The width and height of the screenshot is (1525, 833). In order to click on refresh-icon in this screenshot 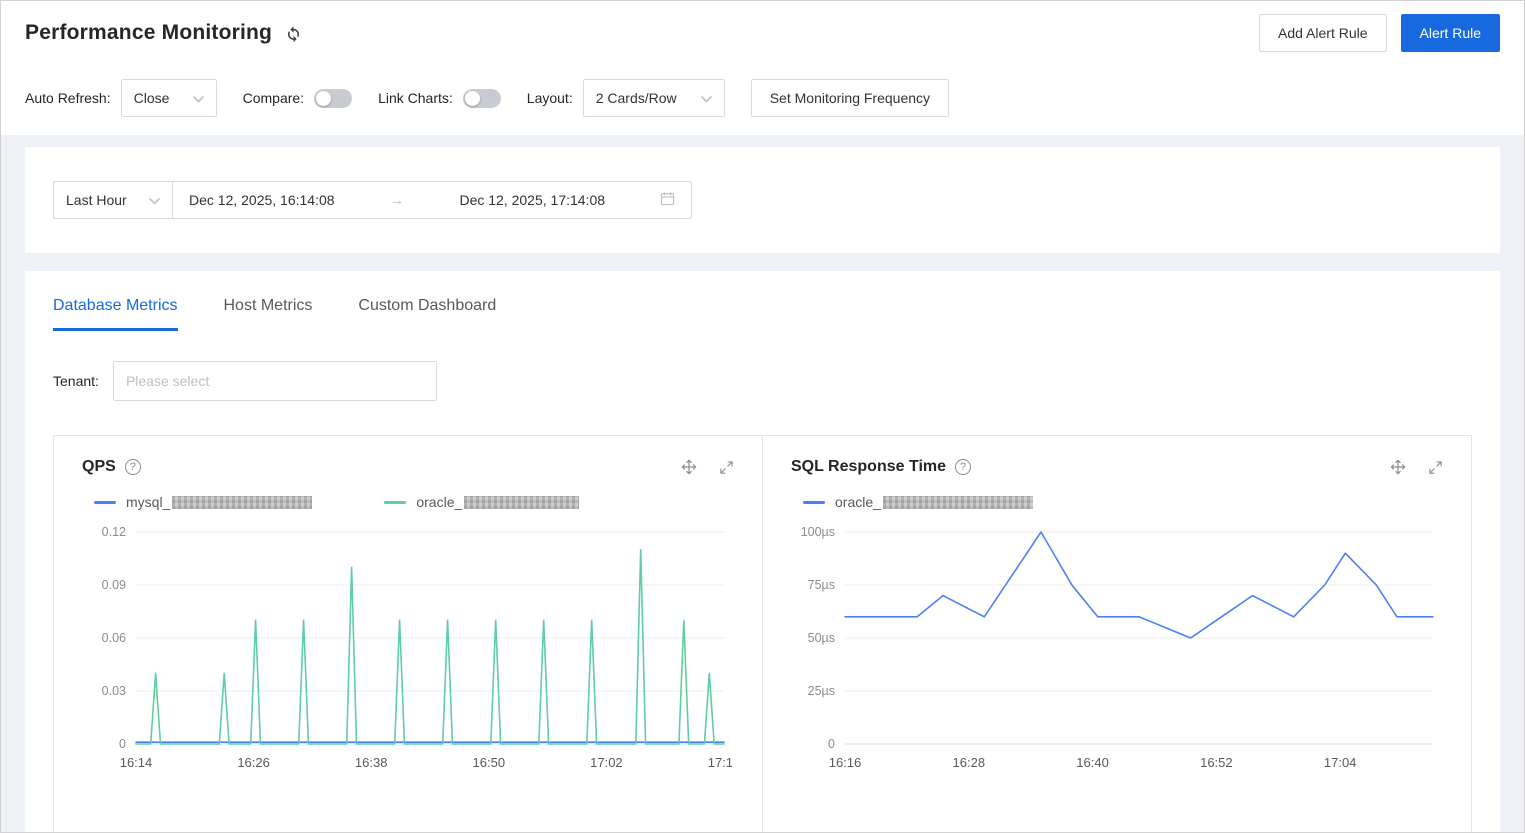, I will do `click(293, 33)`.